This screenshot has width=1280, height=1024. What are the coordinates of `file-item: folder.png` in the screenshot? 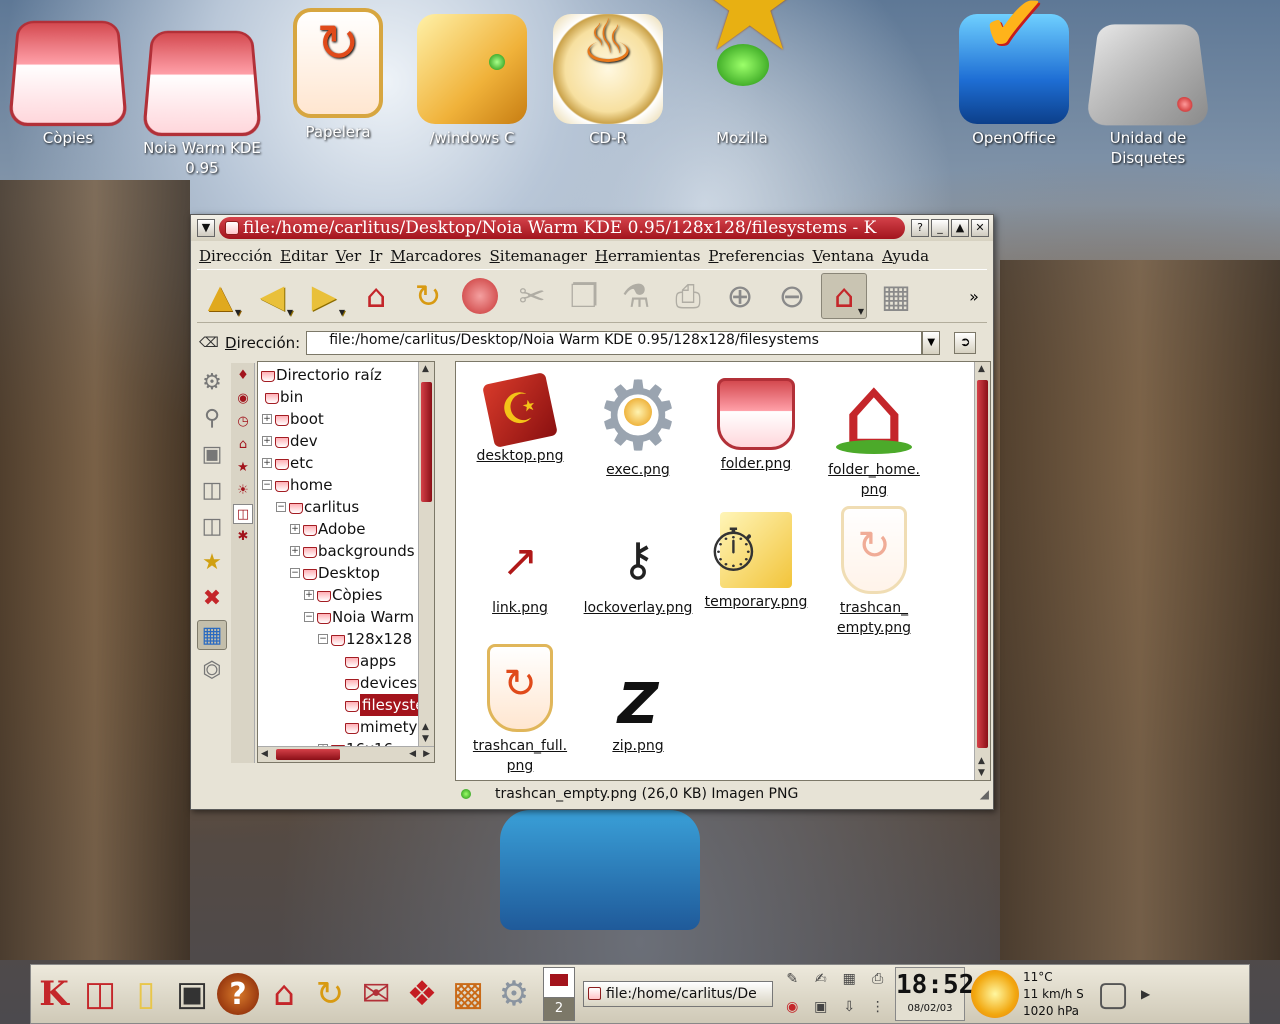 It's located at (756, 421).